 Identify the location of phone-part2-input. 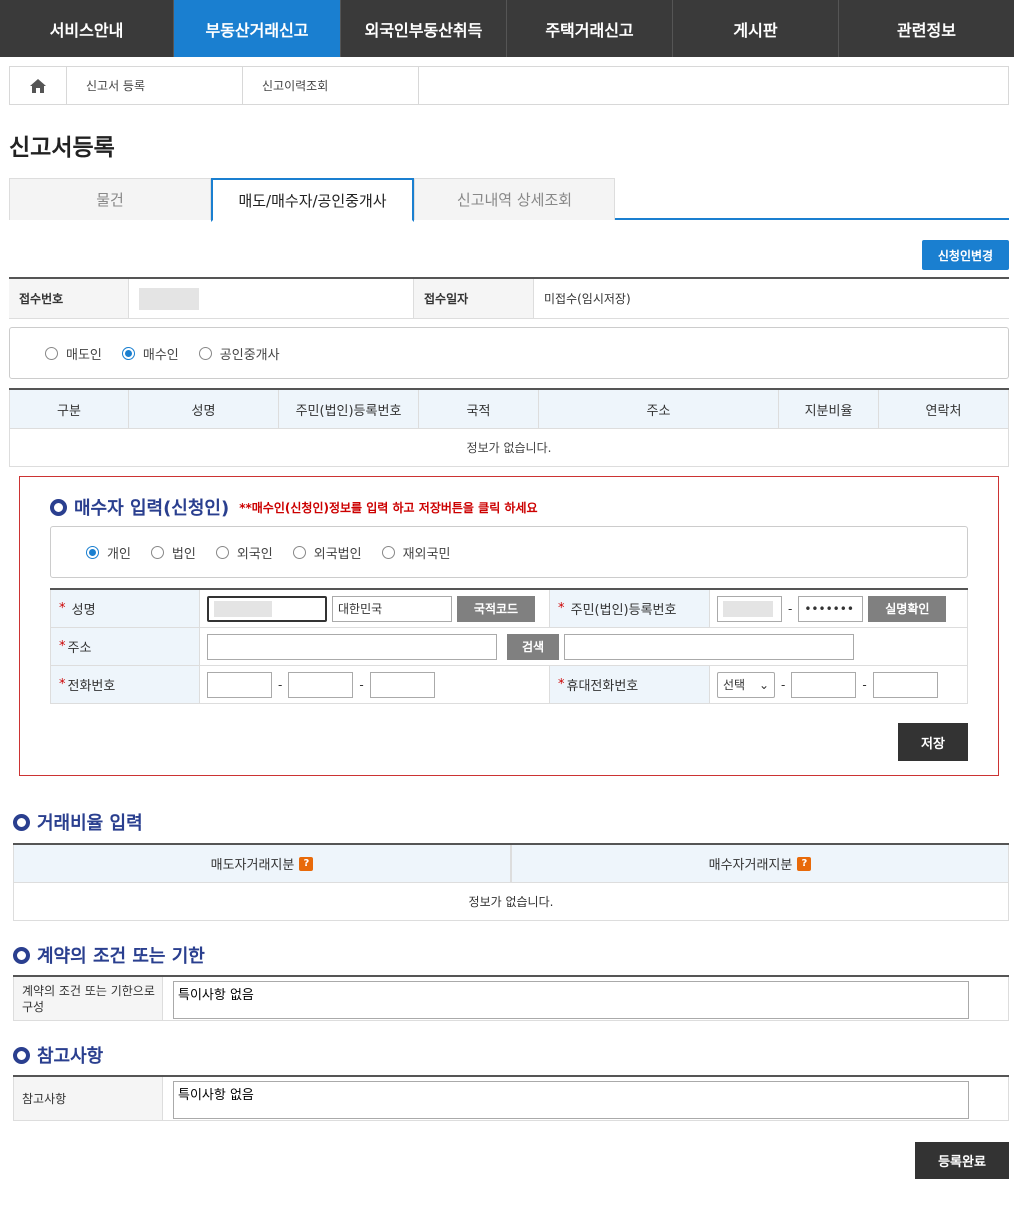
(321, 684).